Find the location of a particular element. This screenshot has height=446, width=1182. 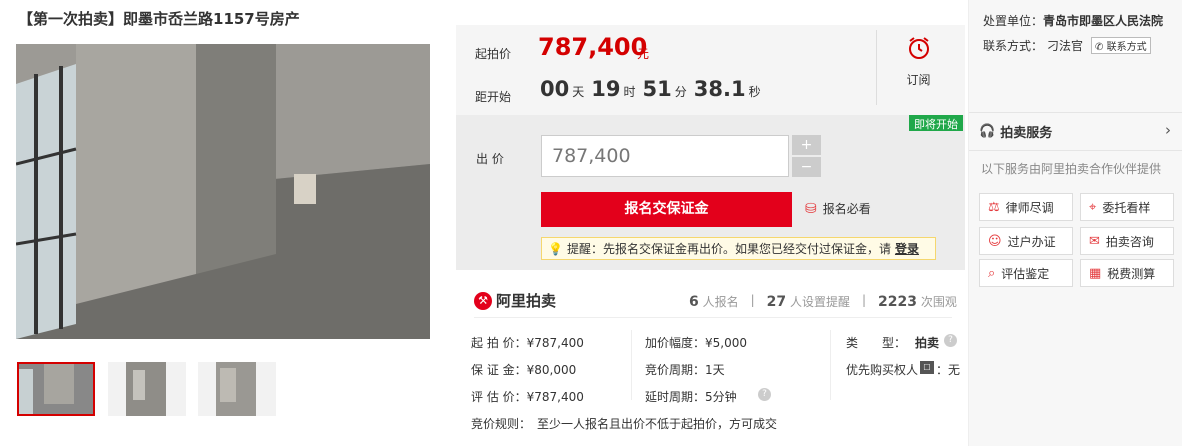

login-link: 登录 is located at coordinates (907, 248).